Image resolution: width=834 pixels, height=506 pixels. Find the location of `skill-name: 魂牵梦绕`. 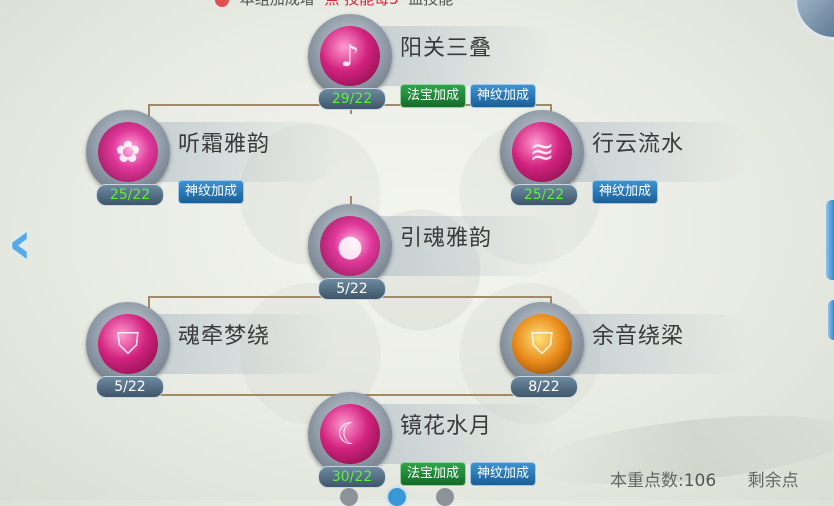

skill-name: 魂牵梦绕 is located at coordinates (224, 336).